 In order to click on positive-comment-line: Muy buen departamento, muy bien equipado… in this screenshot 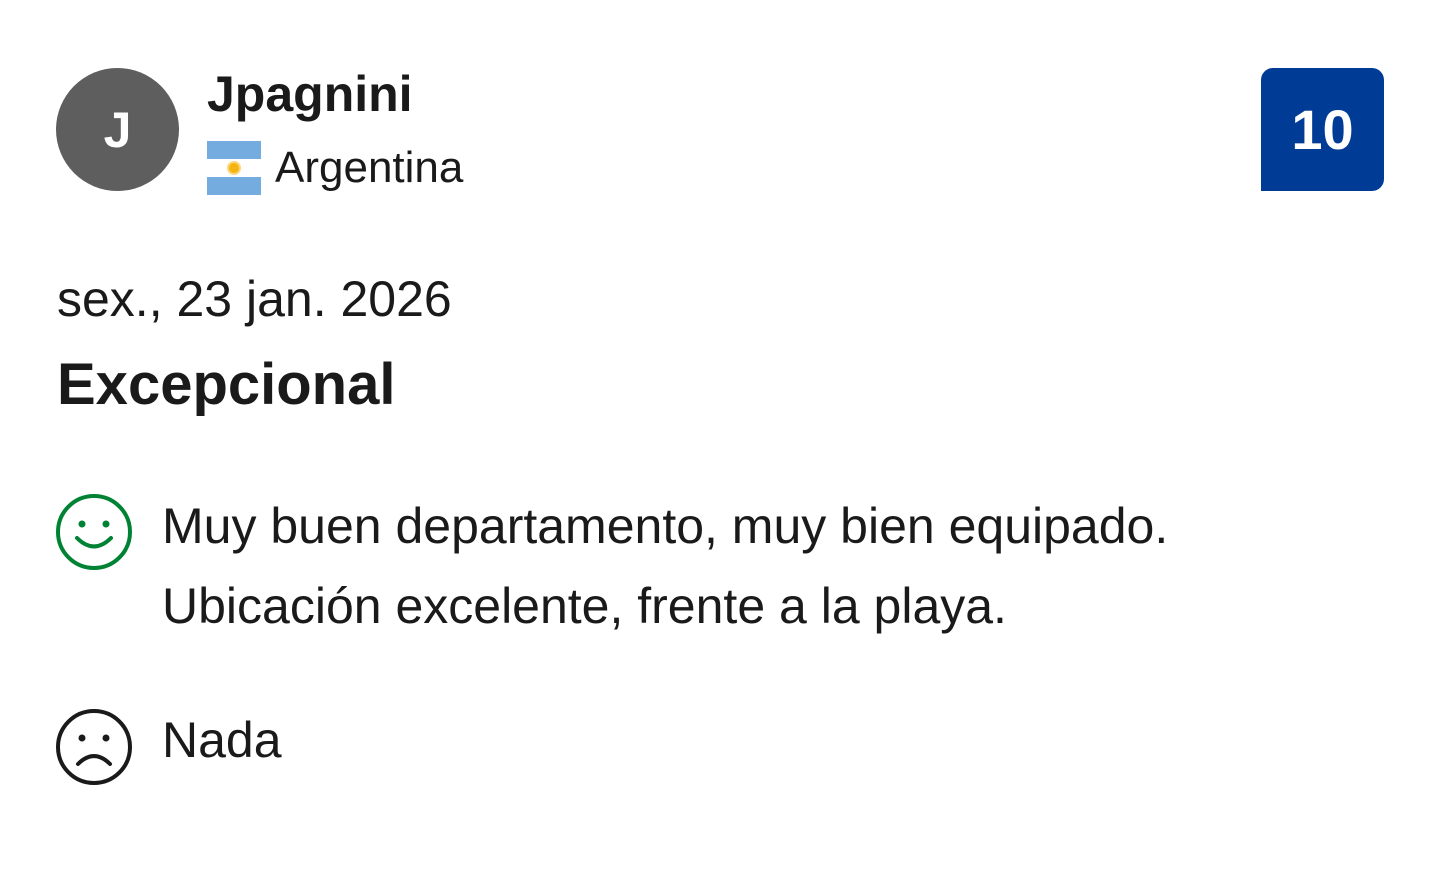, I will do `click(665, 526)`.